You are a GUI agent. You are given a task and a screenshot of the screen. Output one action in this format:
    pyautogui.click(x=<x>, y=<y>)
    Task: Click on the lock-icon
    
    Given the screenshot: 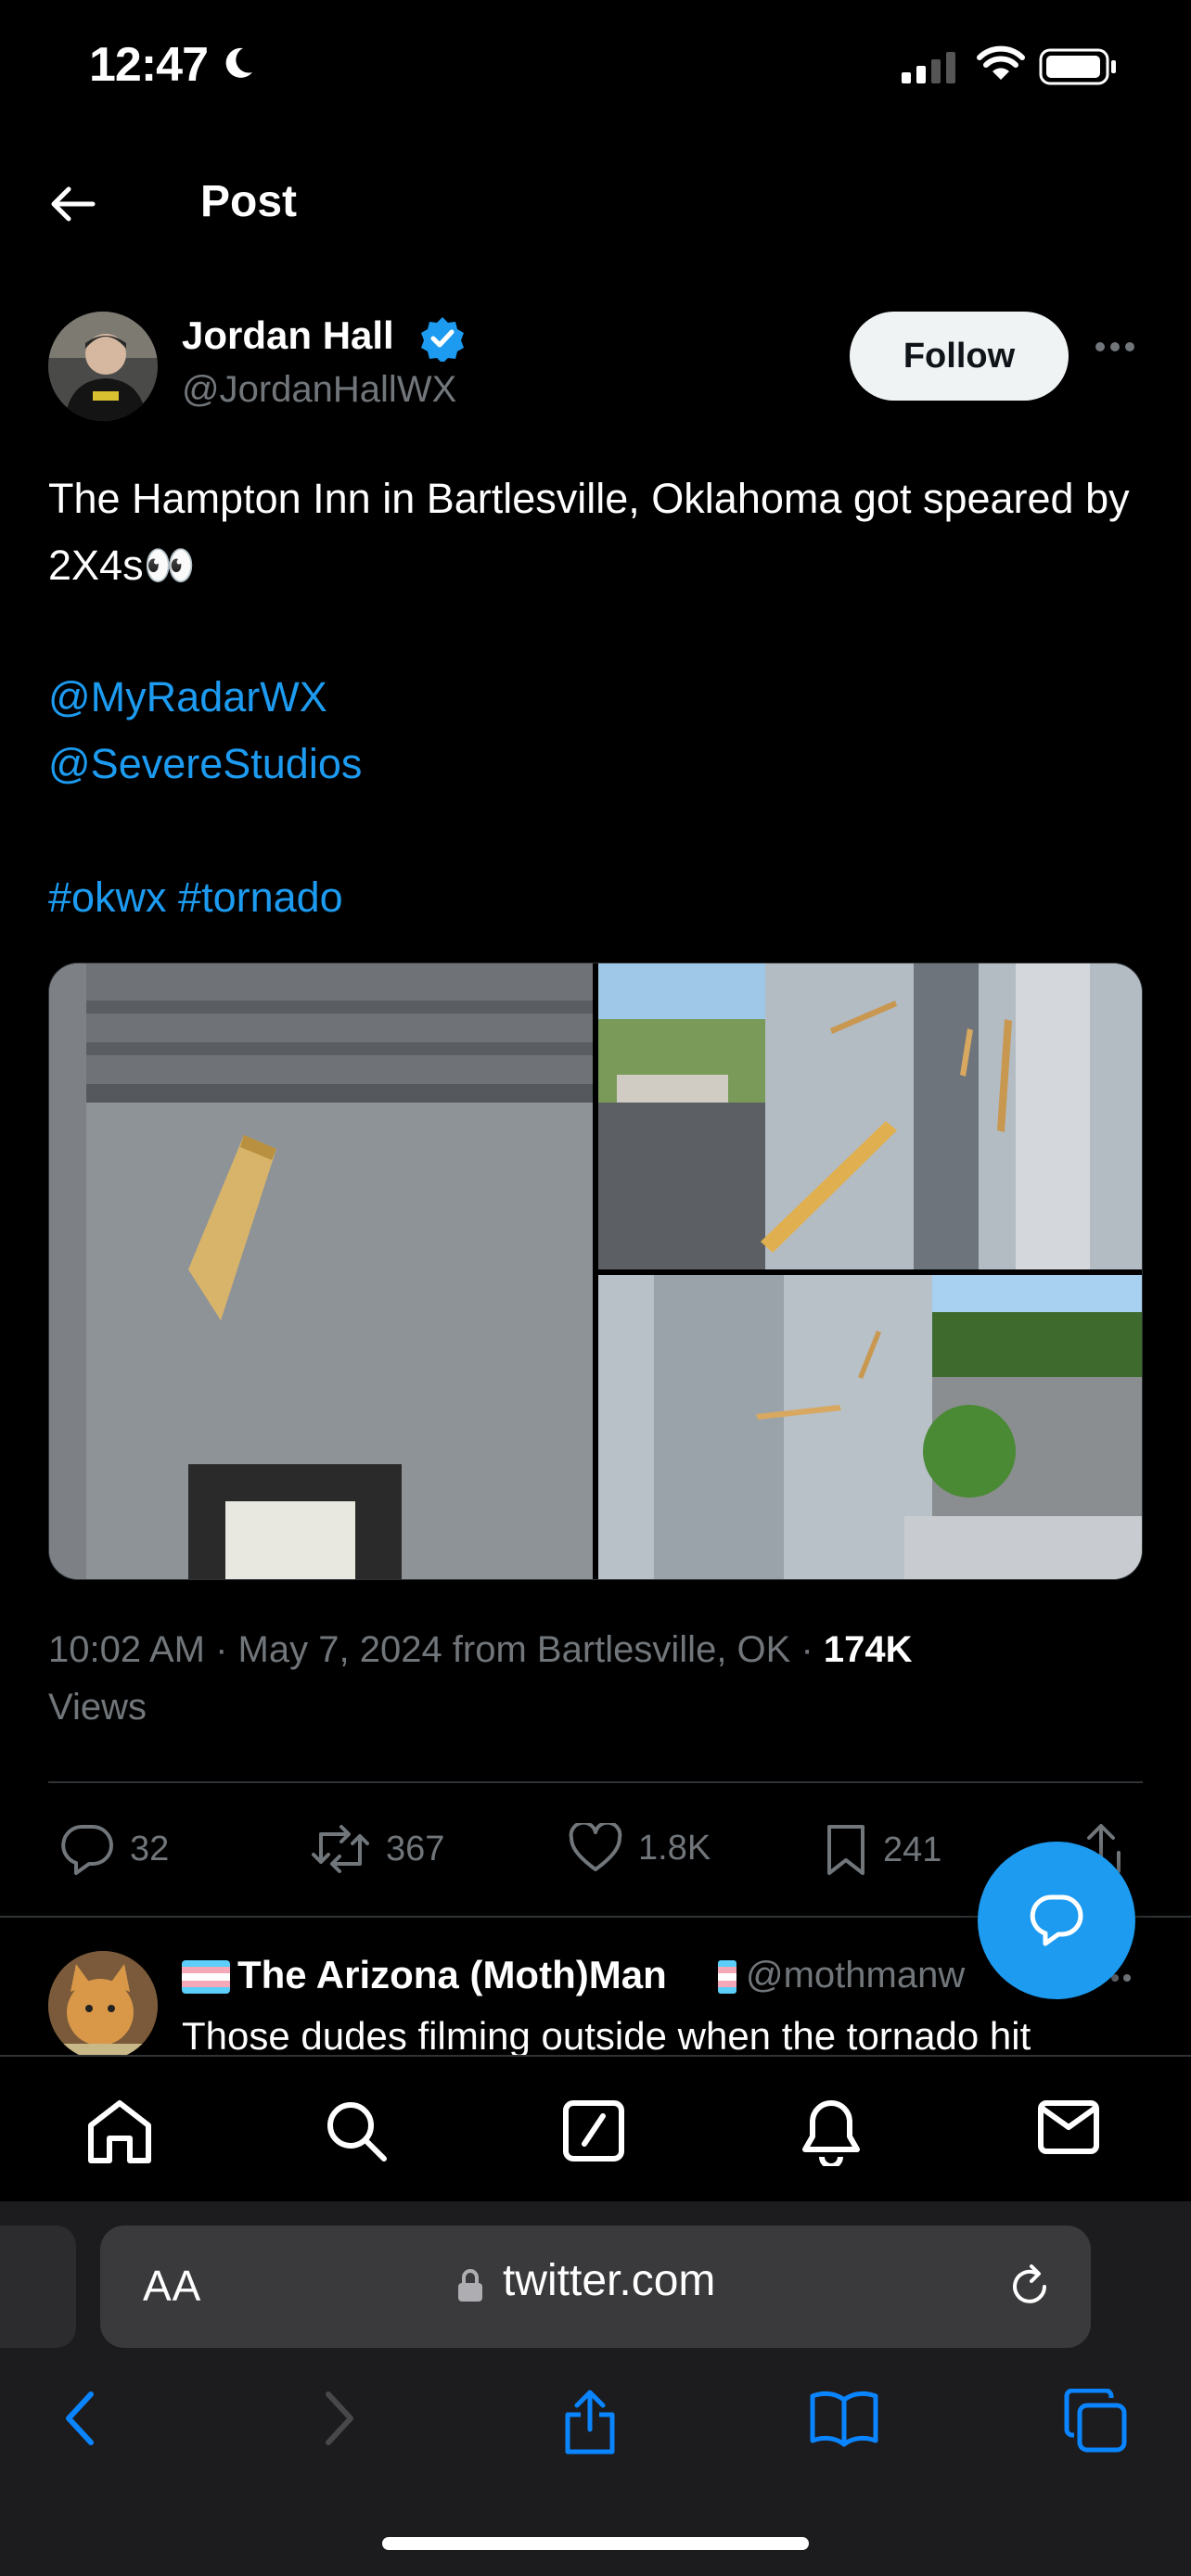 What is the action you would take?
    pyautogui.click(x=470, y=2285)
    